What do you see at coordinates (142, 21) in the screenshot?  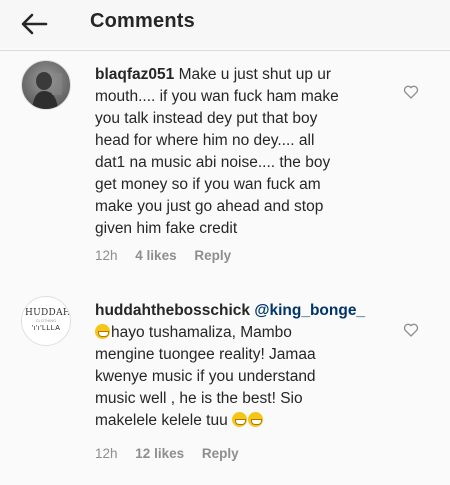 I see `page-title: Comments` at bounding box center [142, 21].